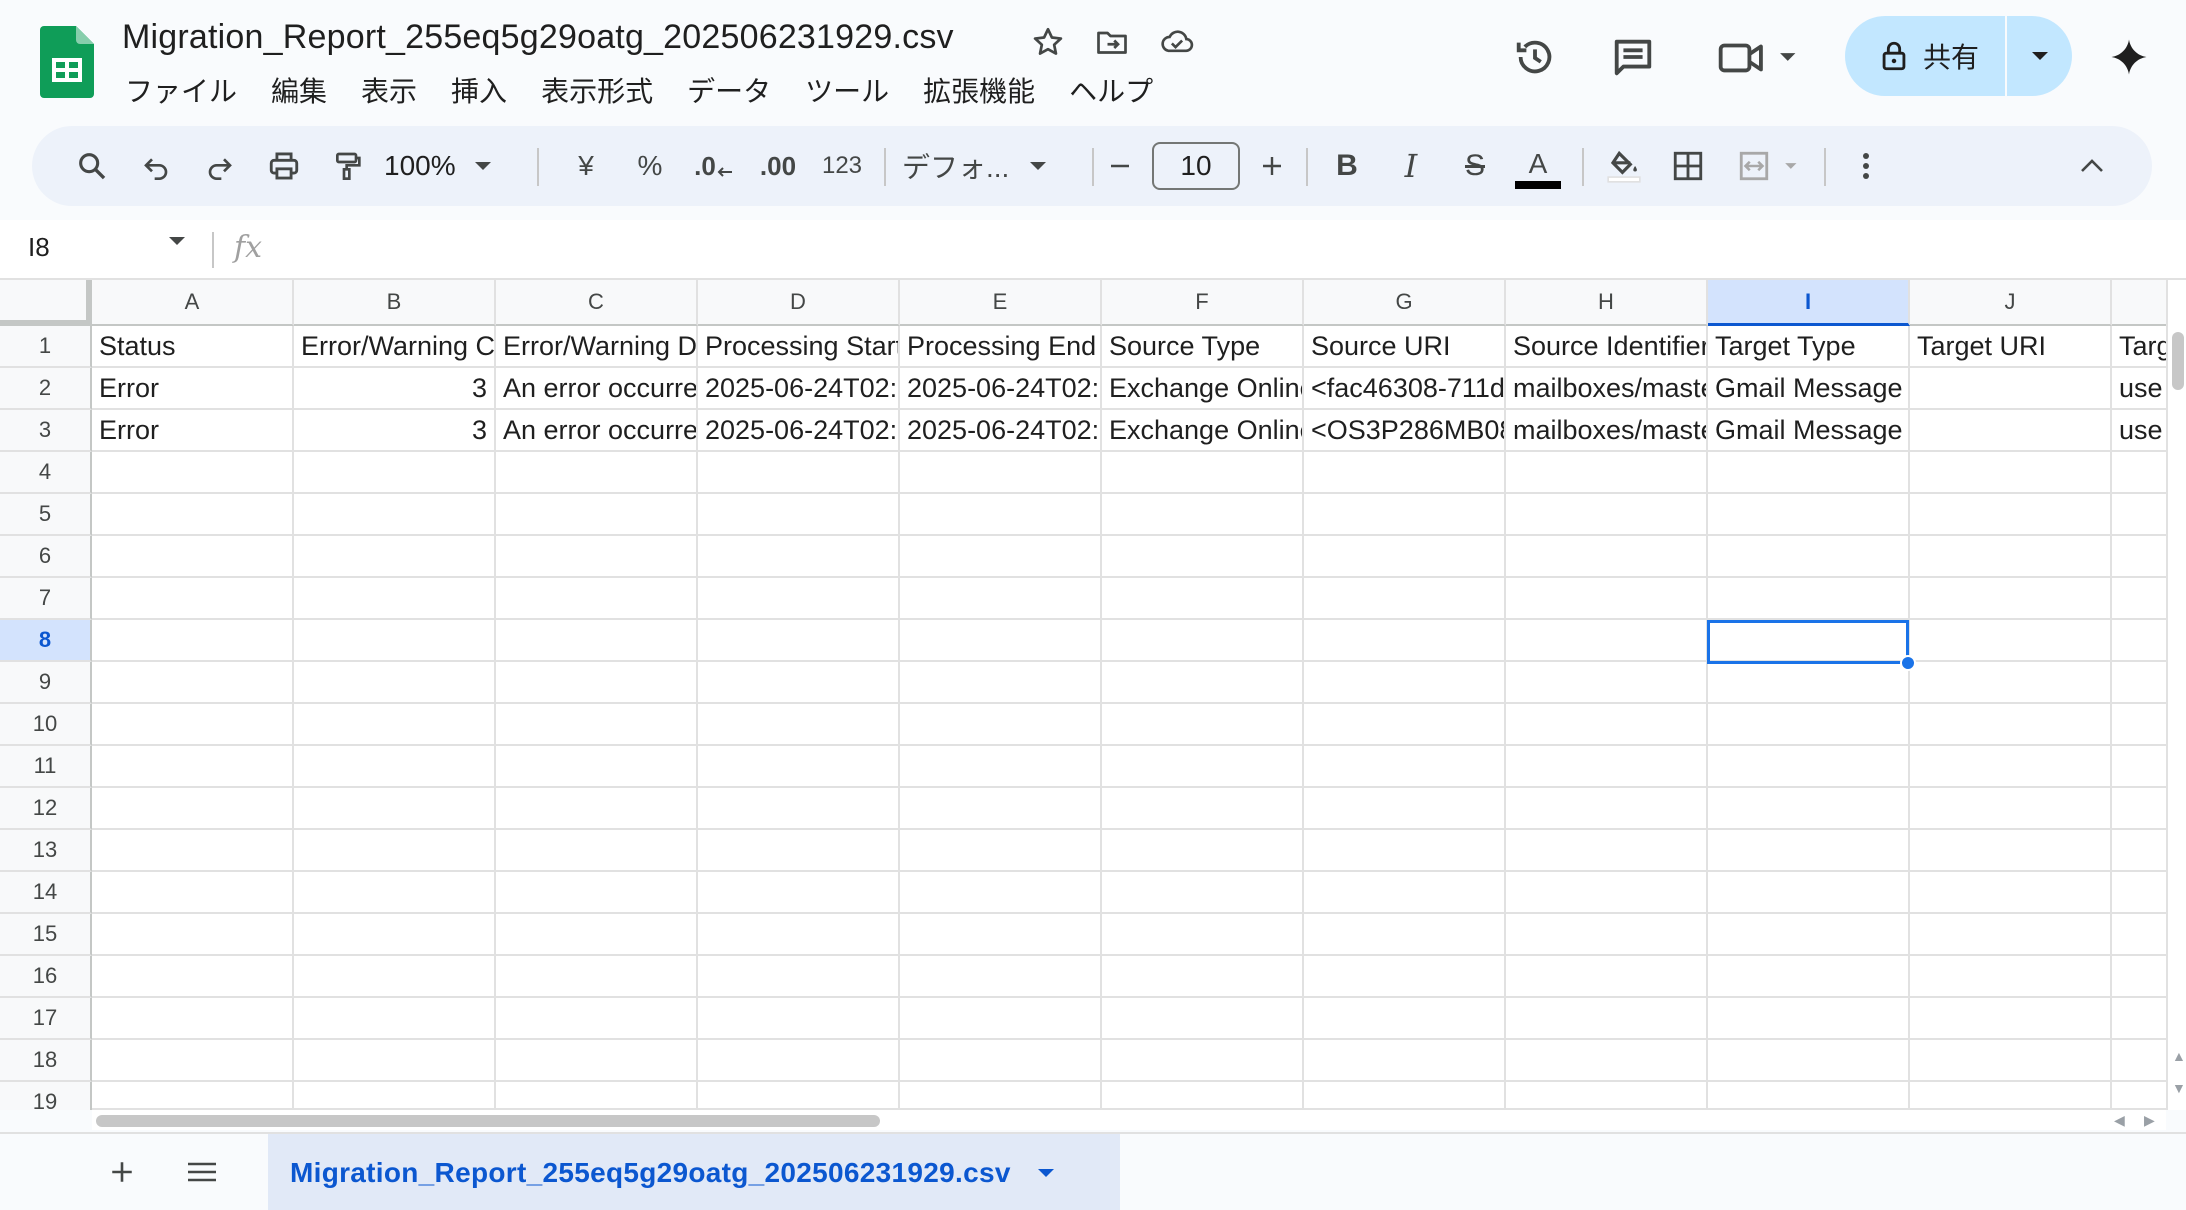 This screenshot has width=2186, height=1210. What do you see at coordinates (1607, 515) in the screenshot?
I see `cell-h5` at bounding box center [1607, 515].